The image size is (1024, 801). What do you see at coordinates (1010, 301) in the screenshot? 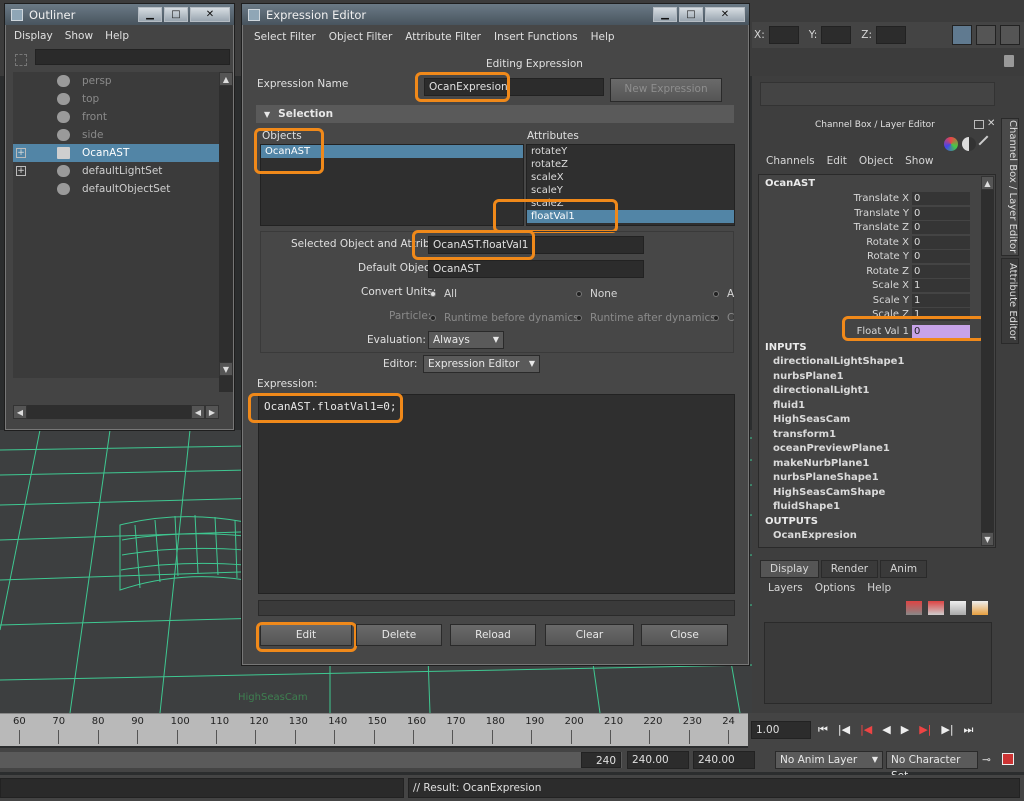
I see `tab-attribute-editor: Attribute Editor` at bounding box center [1010, 301].